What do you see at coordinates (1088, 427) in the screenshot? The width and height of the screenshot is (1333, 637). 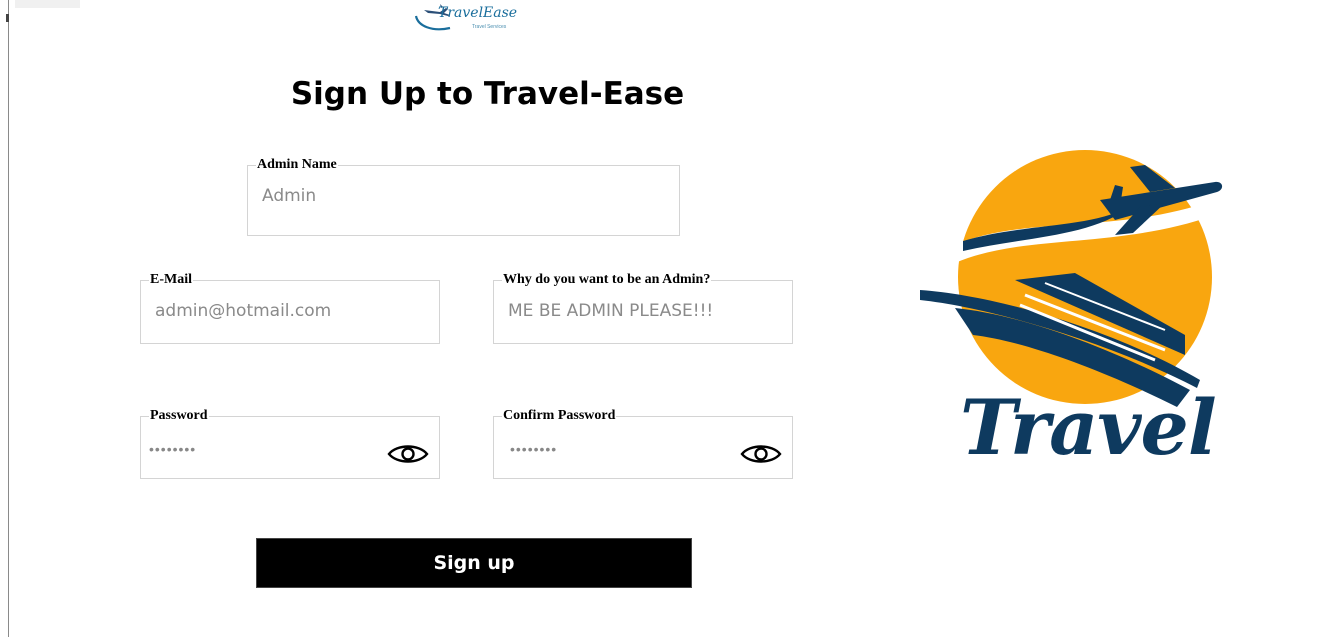 I see `travel-wordmark: Travel` at bounding box center [1088, 427].